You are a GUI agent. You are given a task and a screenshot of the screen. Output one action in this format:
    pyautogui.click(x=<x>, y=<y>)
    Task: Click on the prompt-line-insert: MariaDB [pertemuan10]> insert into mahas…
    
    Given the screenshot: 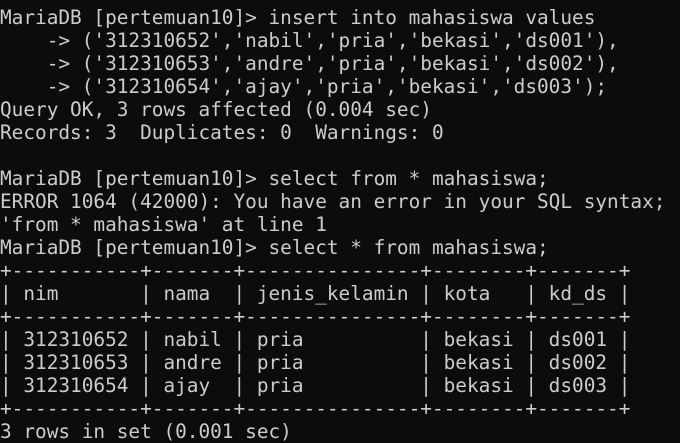 What is the action you would take?
    pyautogui.click(x=298, y=17)
    